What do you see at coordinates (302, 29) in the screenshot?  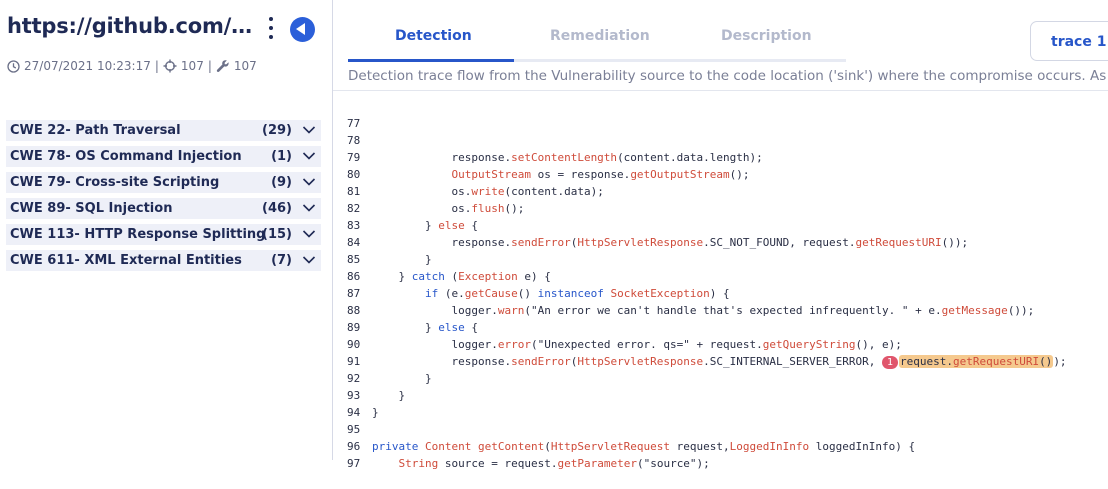 I see `collapse-sidebar-button` at bounding box center [302, 29].